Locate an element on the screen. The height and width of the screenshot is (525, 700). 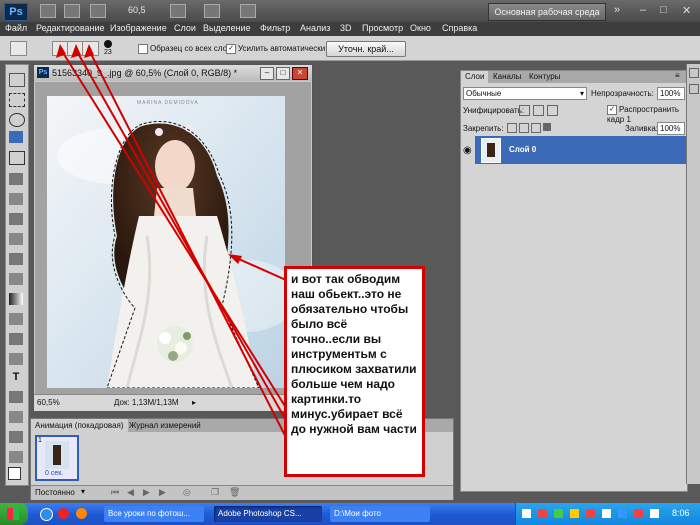
ie-icon is located at coordinates (46, 514).